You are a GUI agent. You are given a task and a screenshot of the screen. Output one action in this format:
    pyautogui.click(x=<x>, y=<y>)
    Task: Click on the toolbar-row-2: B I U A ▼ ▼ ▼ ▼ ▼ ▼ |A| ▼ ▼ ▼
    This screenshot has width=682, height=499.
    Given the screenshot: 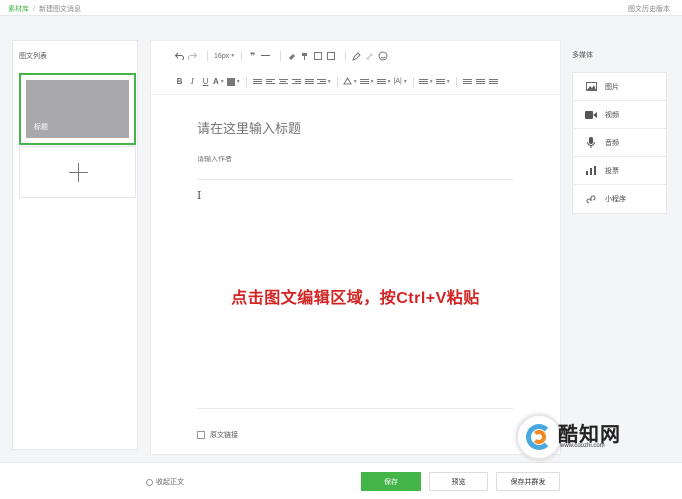 What is the action you would take?
    pyautogui.click(x=355, y=82)
    